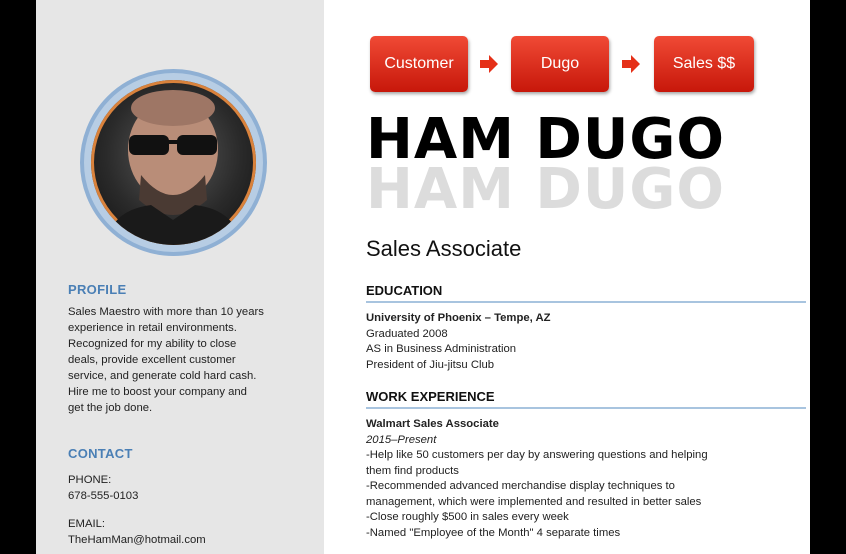 The image size is (846, 554). Describe the element at coordinates (185, 532) in the screenshot. I see `contact-email: EMAIL: TheHamMan@hotmail.com` at that location.